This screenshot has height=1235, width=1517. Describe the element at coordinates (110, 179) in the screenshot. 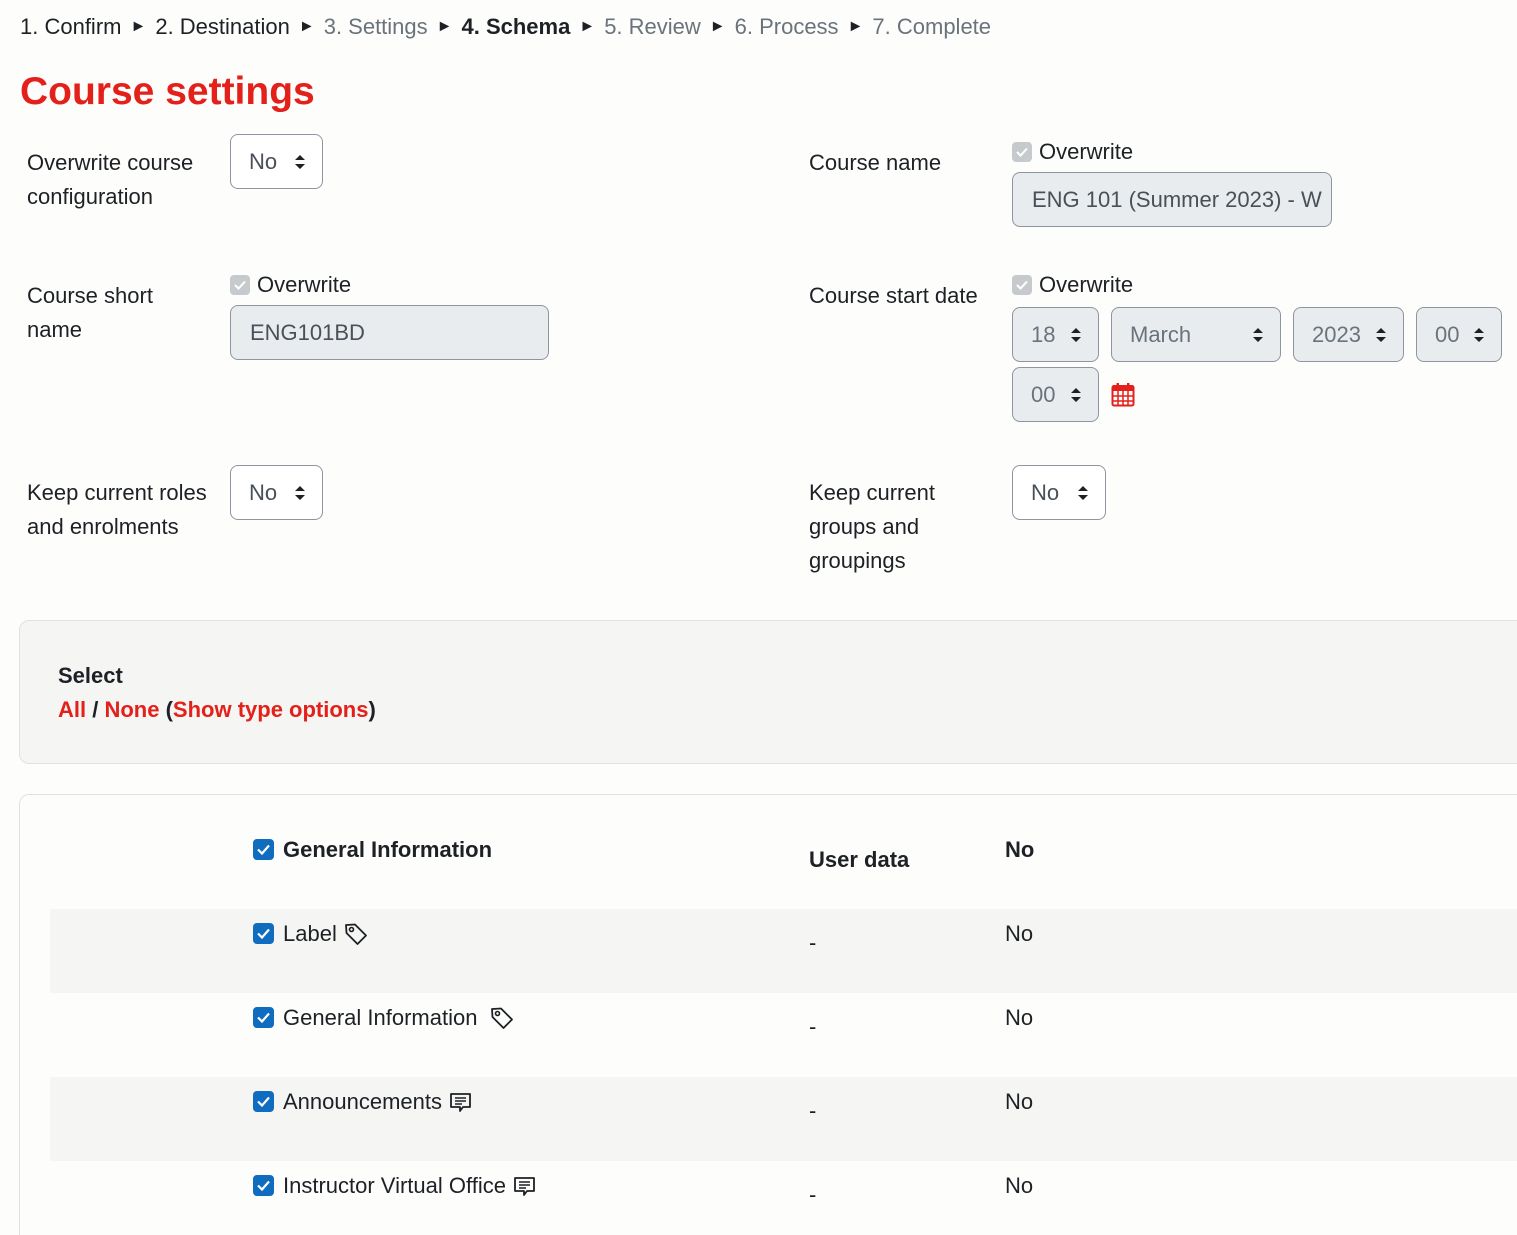

I see `overwrite-config-label: Overwrite course configuration` at that location.